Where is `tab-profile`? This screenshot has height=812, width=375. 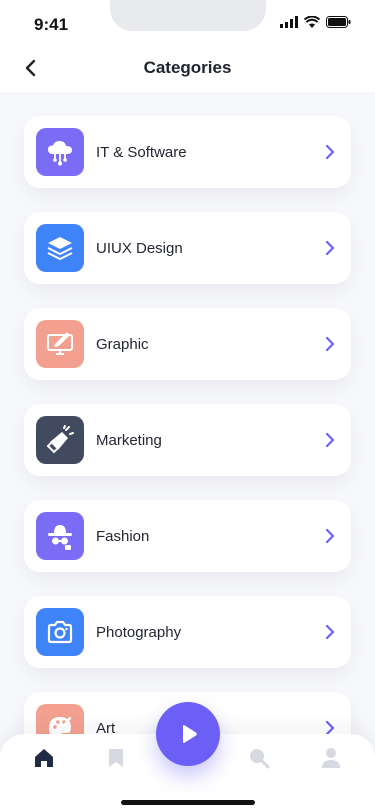 tab-profile is located at coordinates (331, 758).